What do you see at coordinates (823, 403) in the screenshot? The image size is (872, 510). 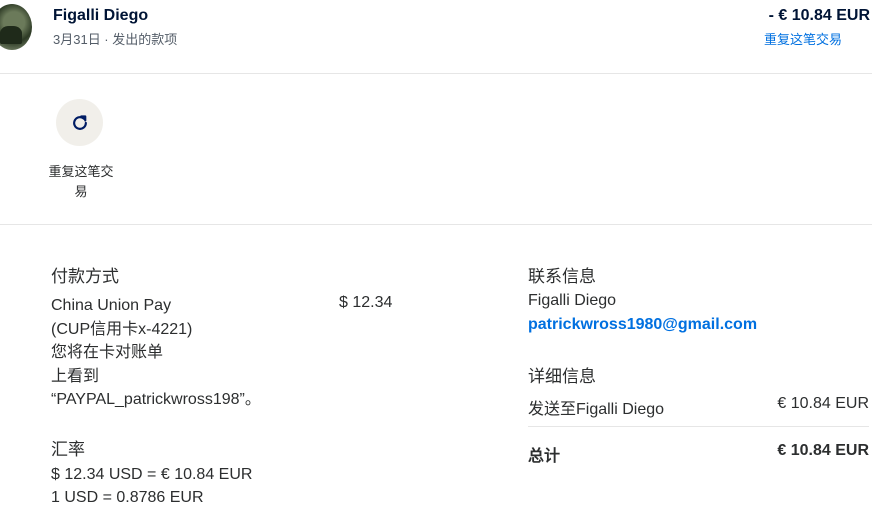 I see `sent-to-amount: € 10.84 EUR` at bounding box center [823, 403].